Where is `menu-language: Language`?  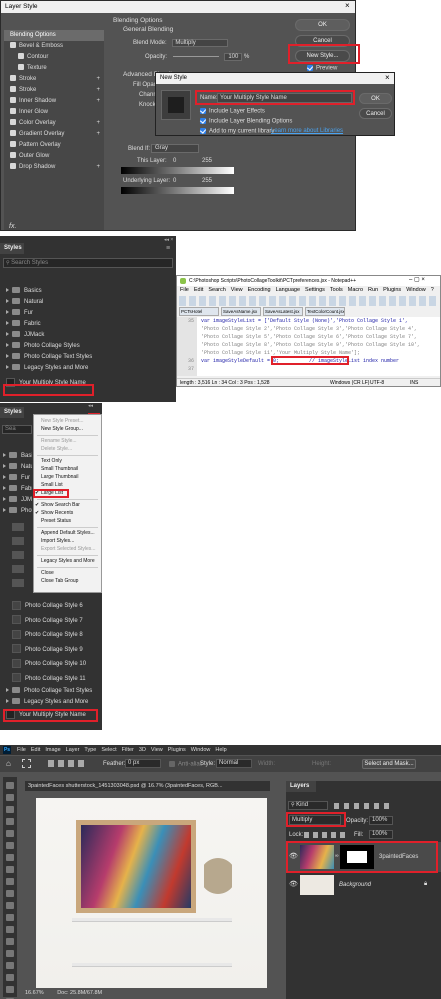 menu-language: Language is located at coordinates (288, 290).